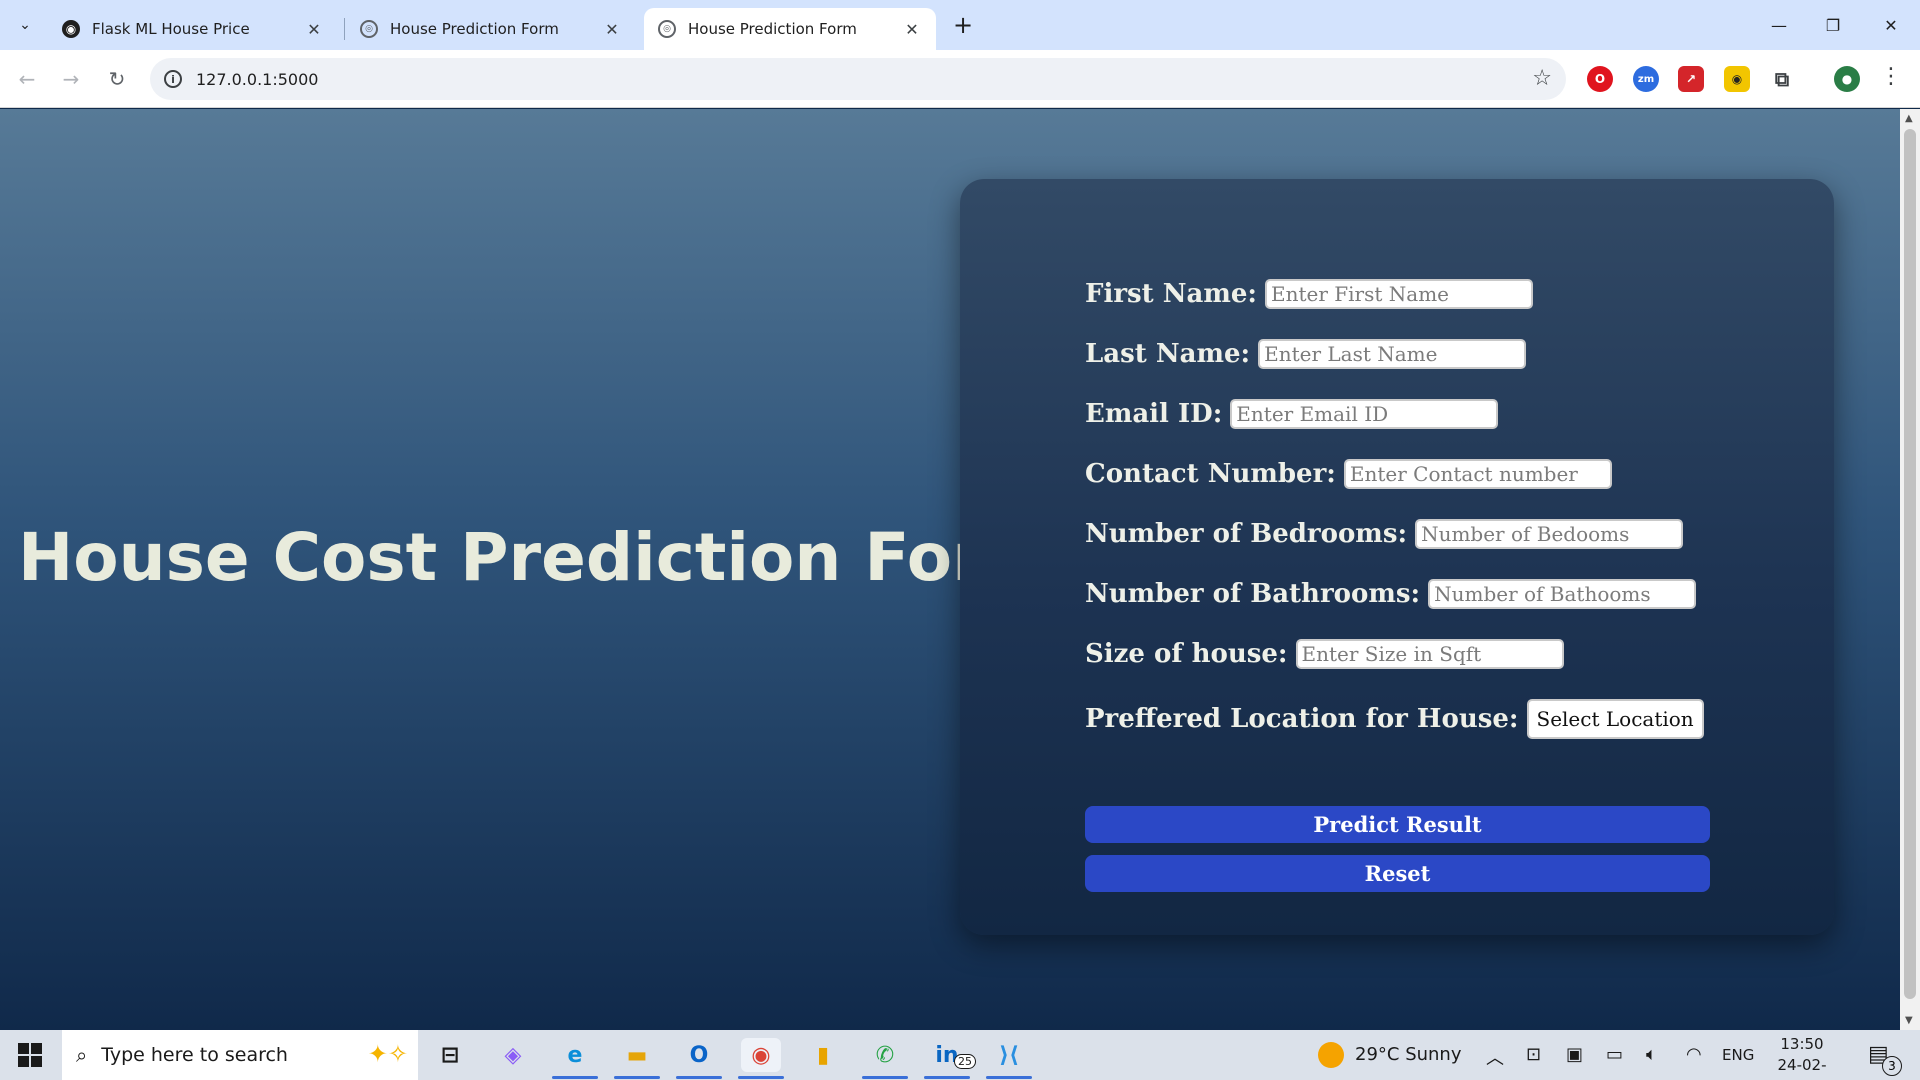  I want to click on zoom-extension-icon: zm, so click(1646, 79).